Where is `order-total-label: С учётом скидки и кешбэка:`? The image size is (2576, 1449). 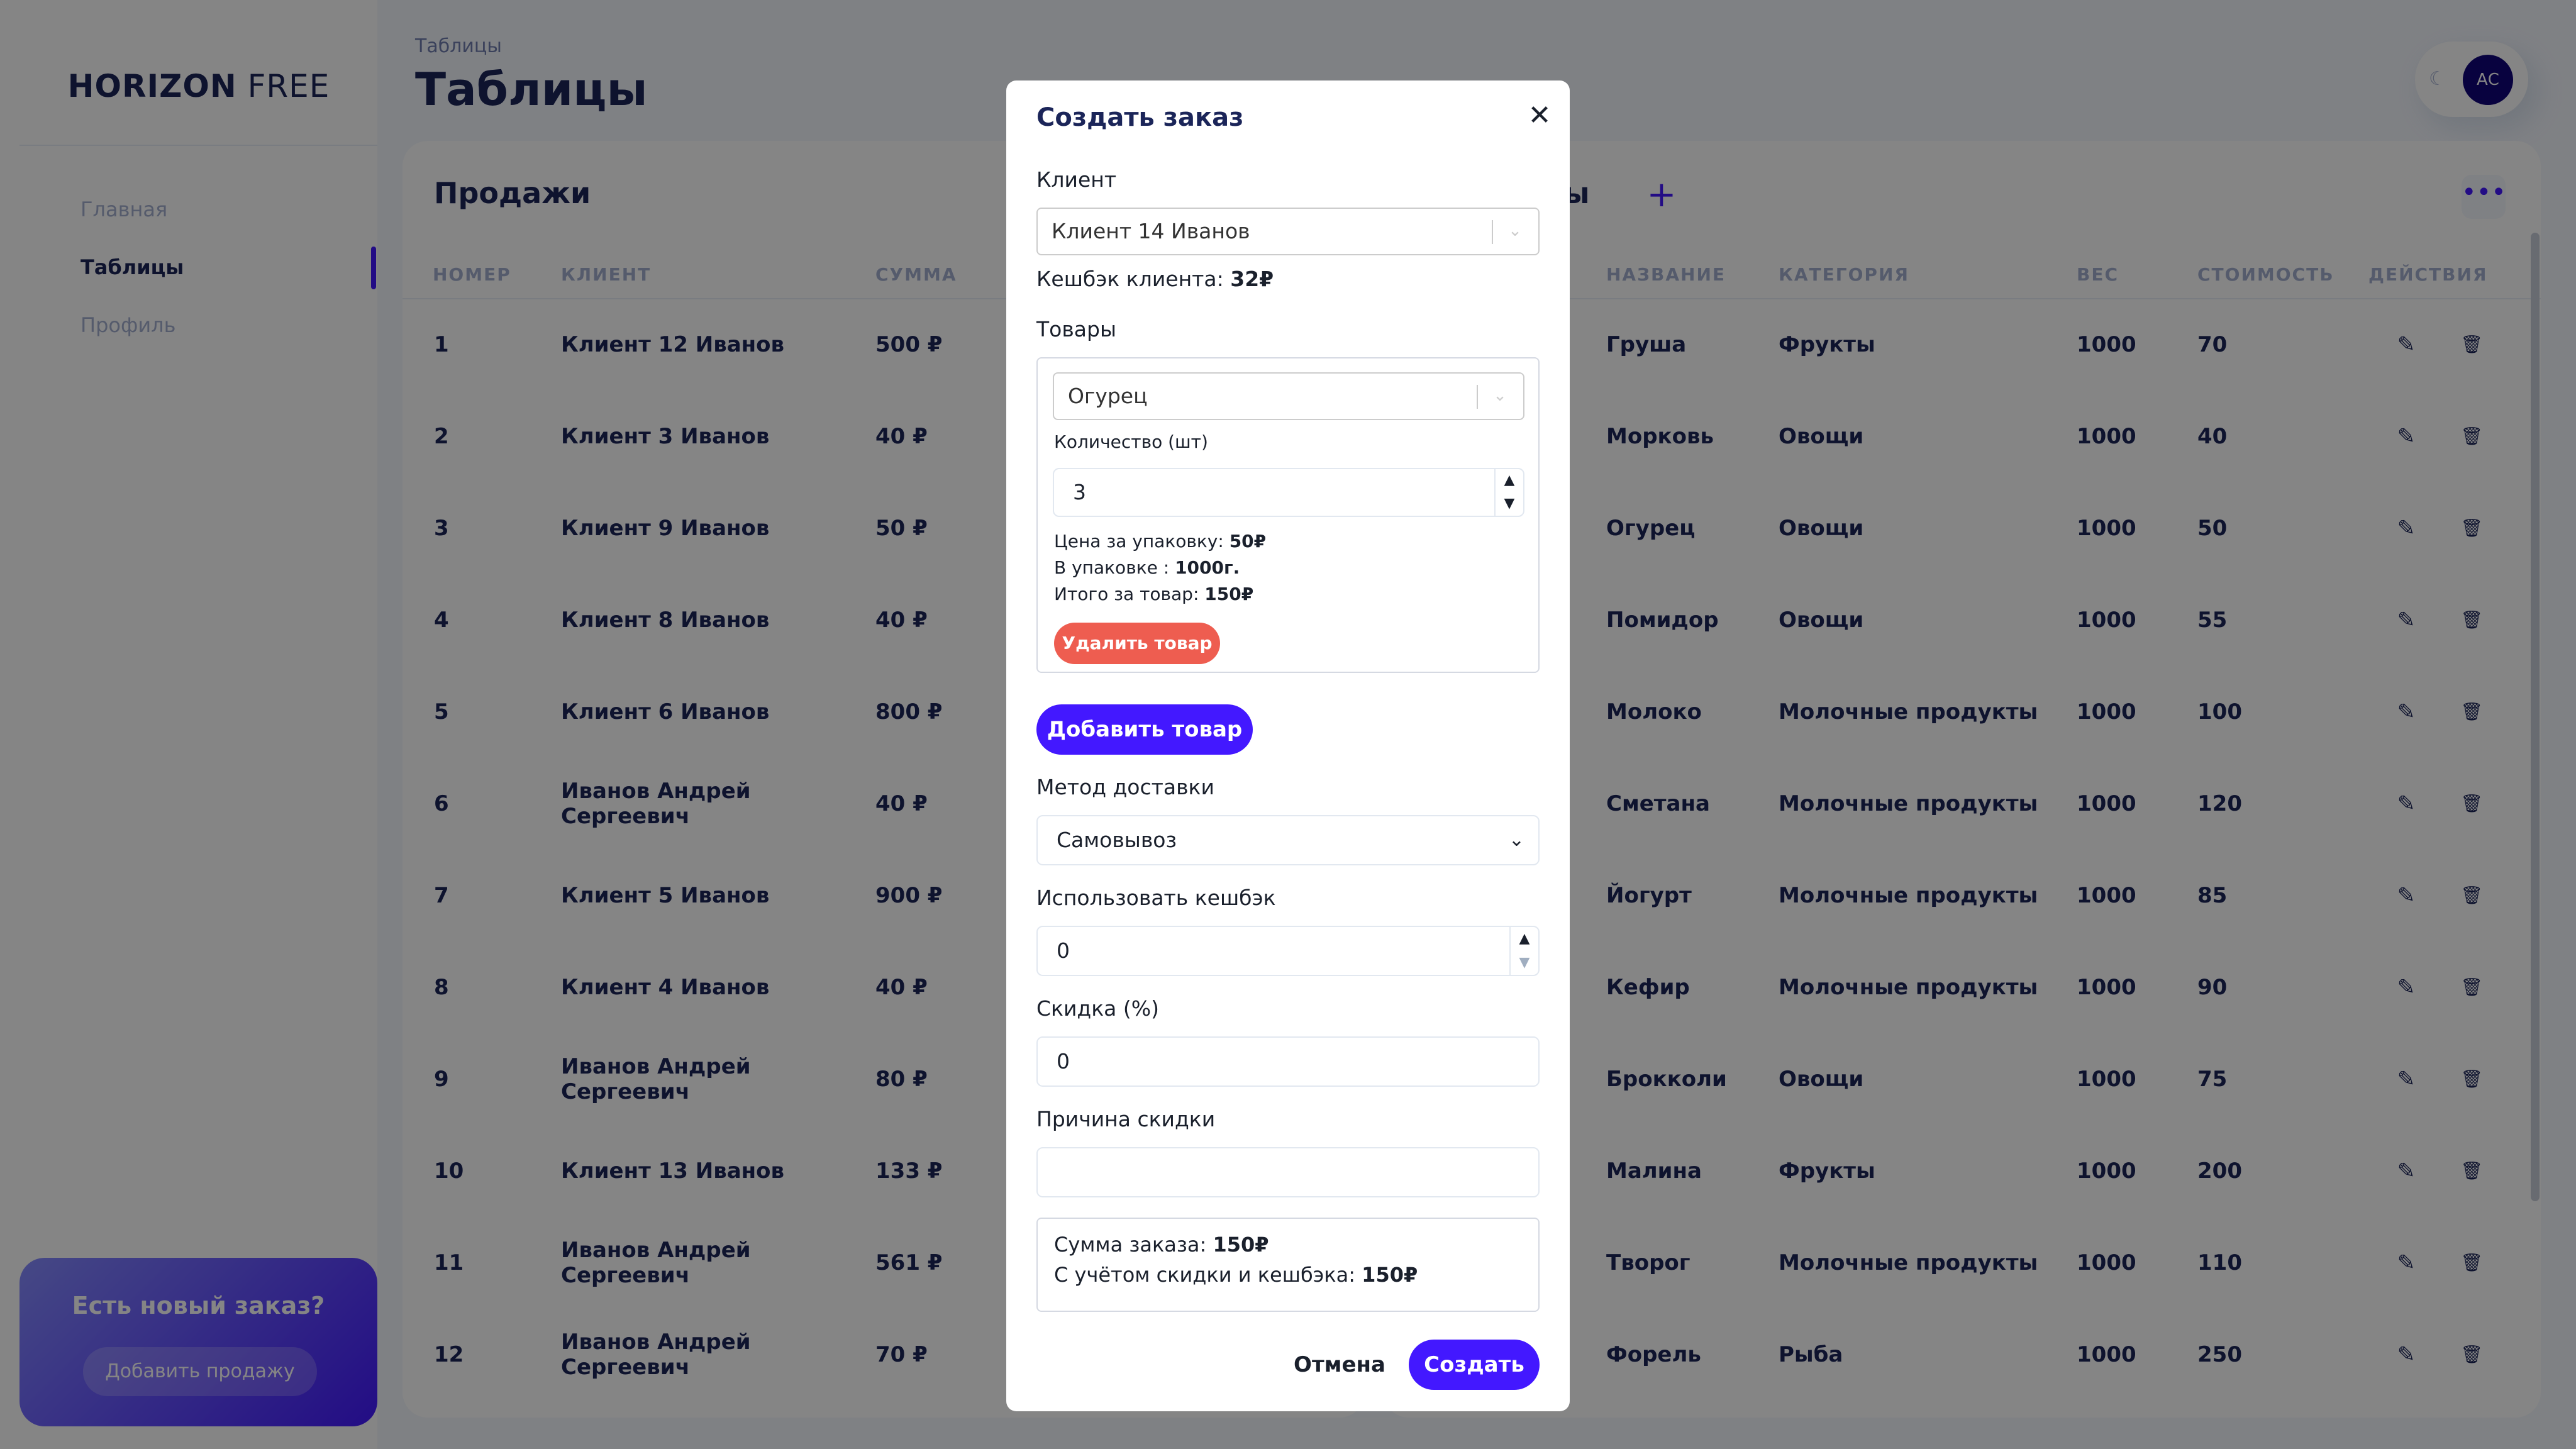
order-total-label: С учётом скидки и кешбэка: is located at coordinates (1204, 1275).